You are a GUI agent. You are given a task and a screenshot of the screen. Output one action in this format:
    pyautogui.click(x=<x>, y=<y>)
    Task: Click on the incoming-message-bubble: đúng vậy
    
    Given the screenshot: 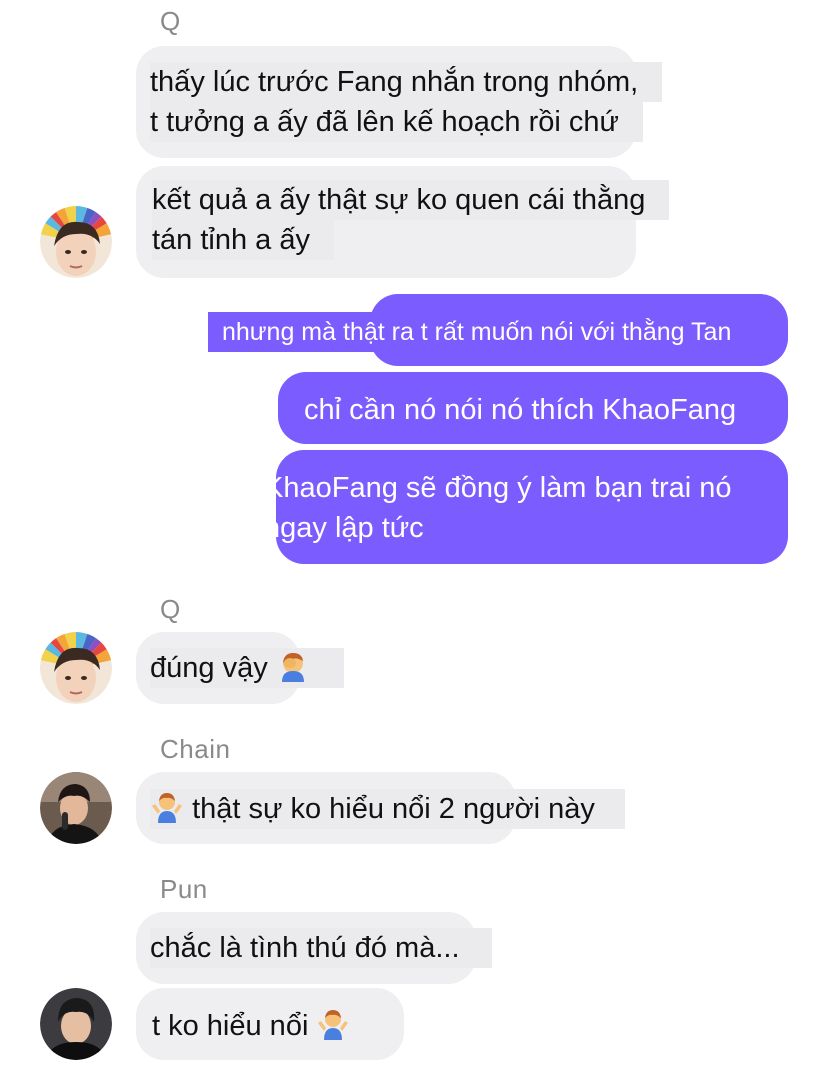 What is the action you would take?
    pyautogui.click(x=240, y=668)
    